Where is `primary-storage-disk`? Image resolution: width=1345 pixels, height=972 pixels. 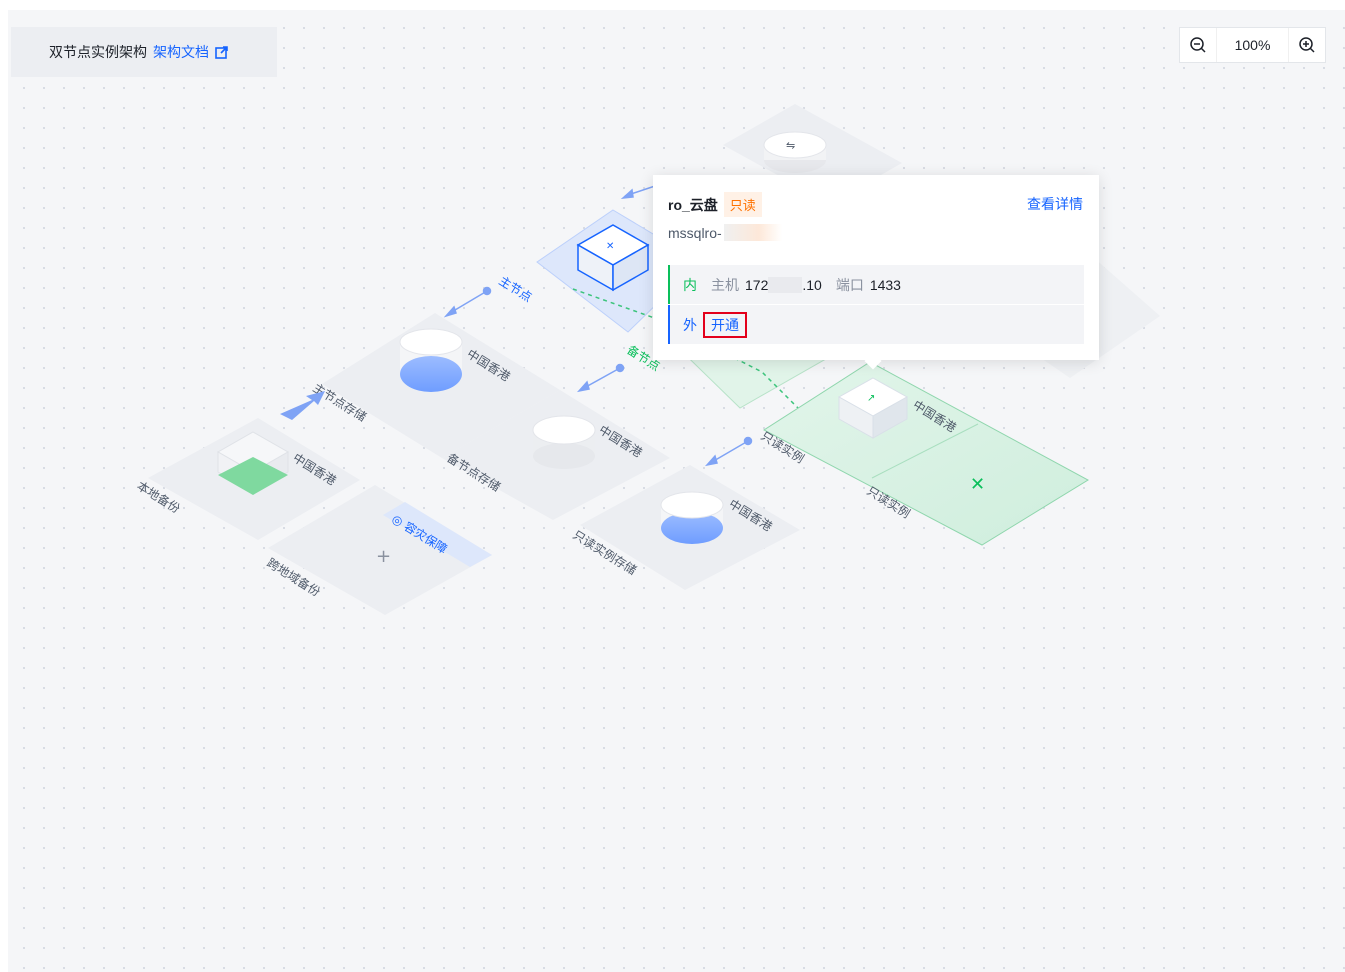 primary-storage-disk is located at coordinates (431, 360).